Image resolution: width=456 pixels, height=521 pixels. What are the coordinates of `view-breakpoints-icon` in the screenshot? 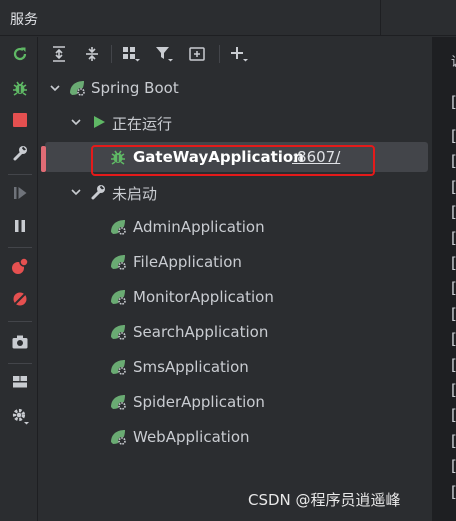 It's located at (20, 266).